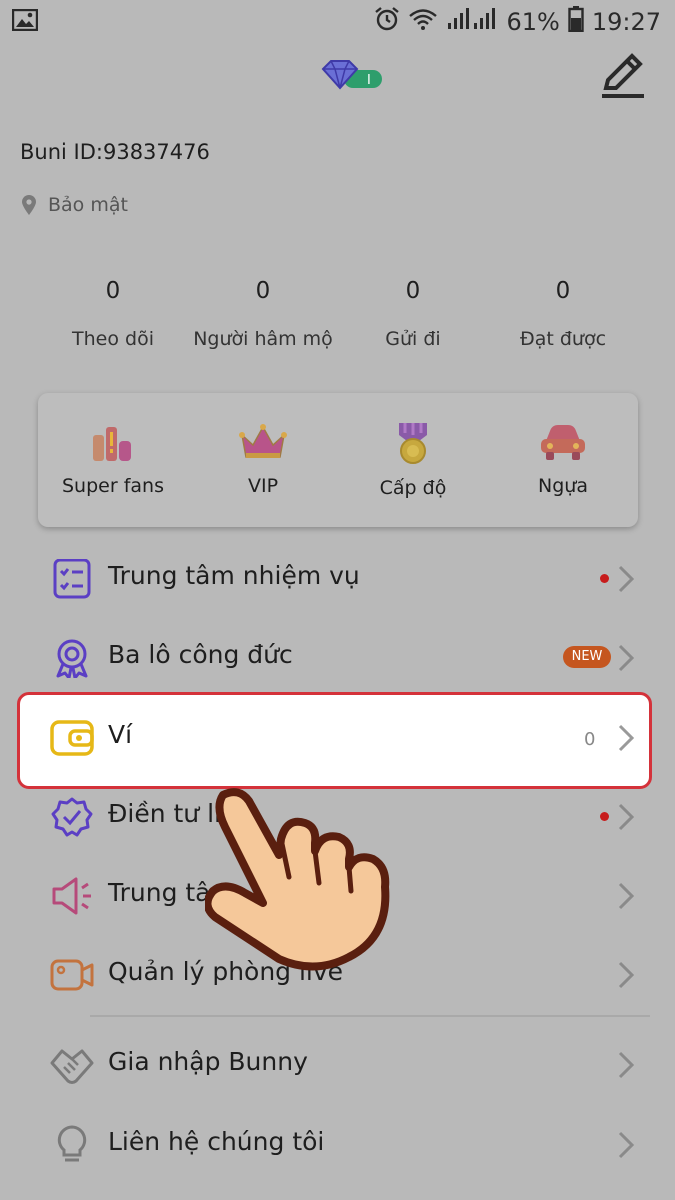  What do you see at coordinates (369, 80) in the screenshot?
I see `level-text: I` at bounding box center [369, 80].